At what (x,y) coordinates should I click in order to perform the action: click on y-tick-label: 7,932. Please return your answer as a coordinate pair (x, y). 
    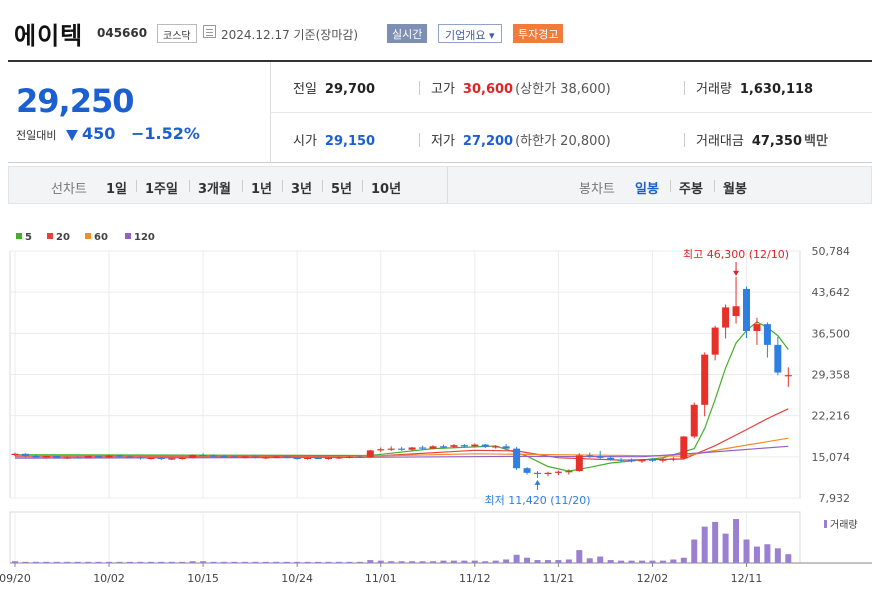
    Looking at the image, I should click on (835, 498).